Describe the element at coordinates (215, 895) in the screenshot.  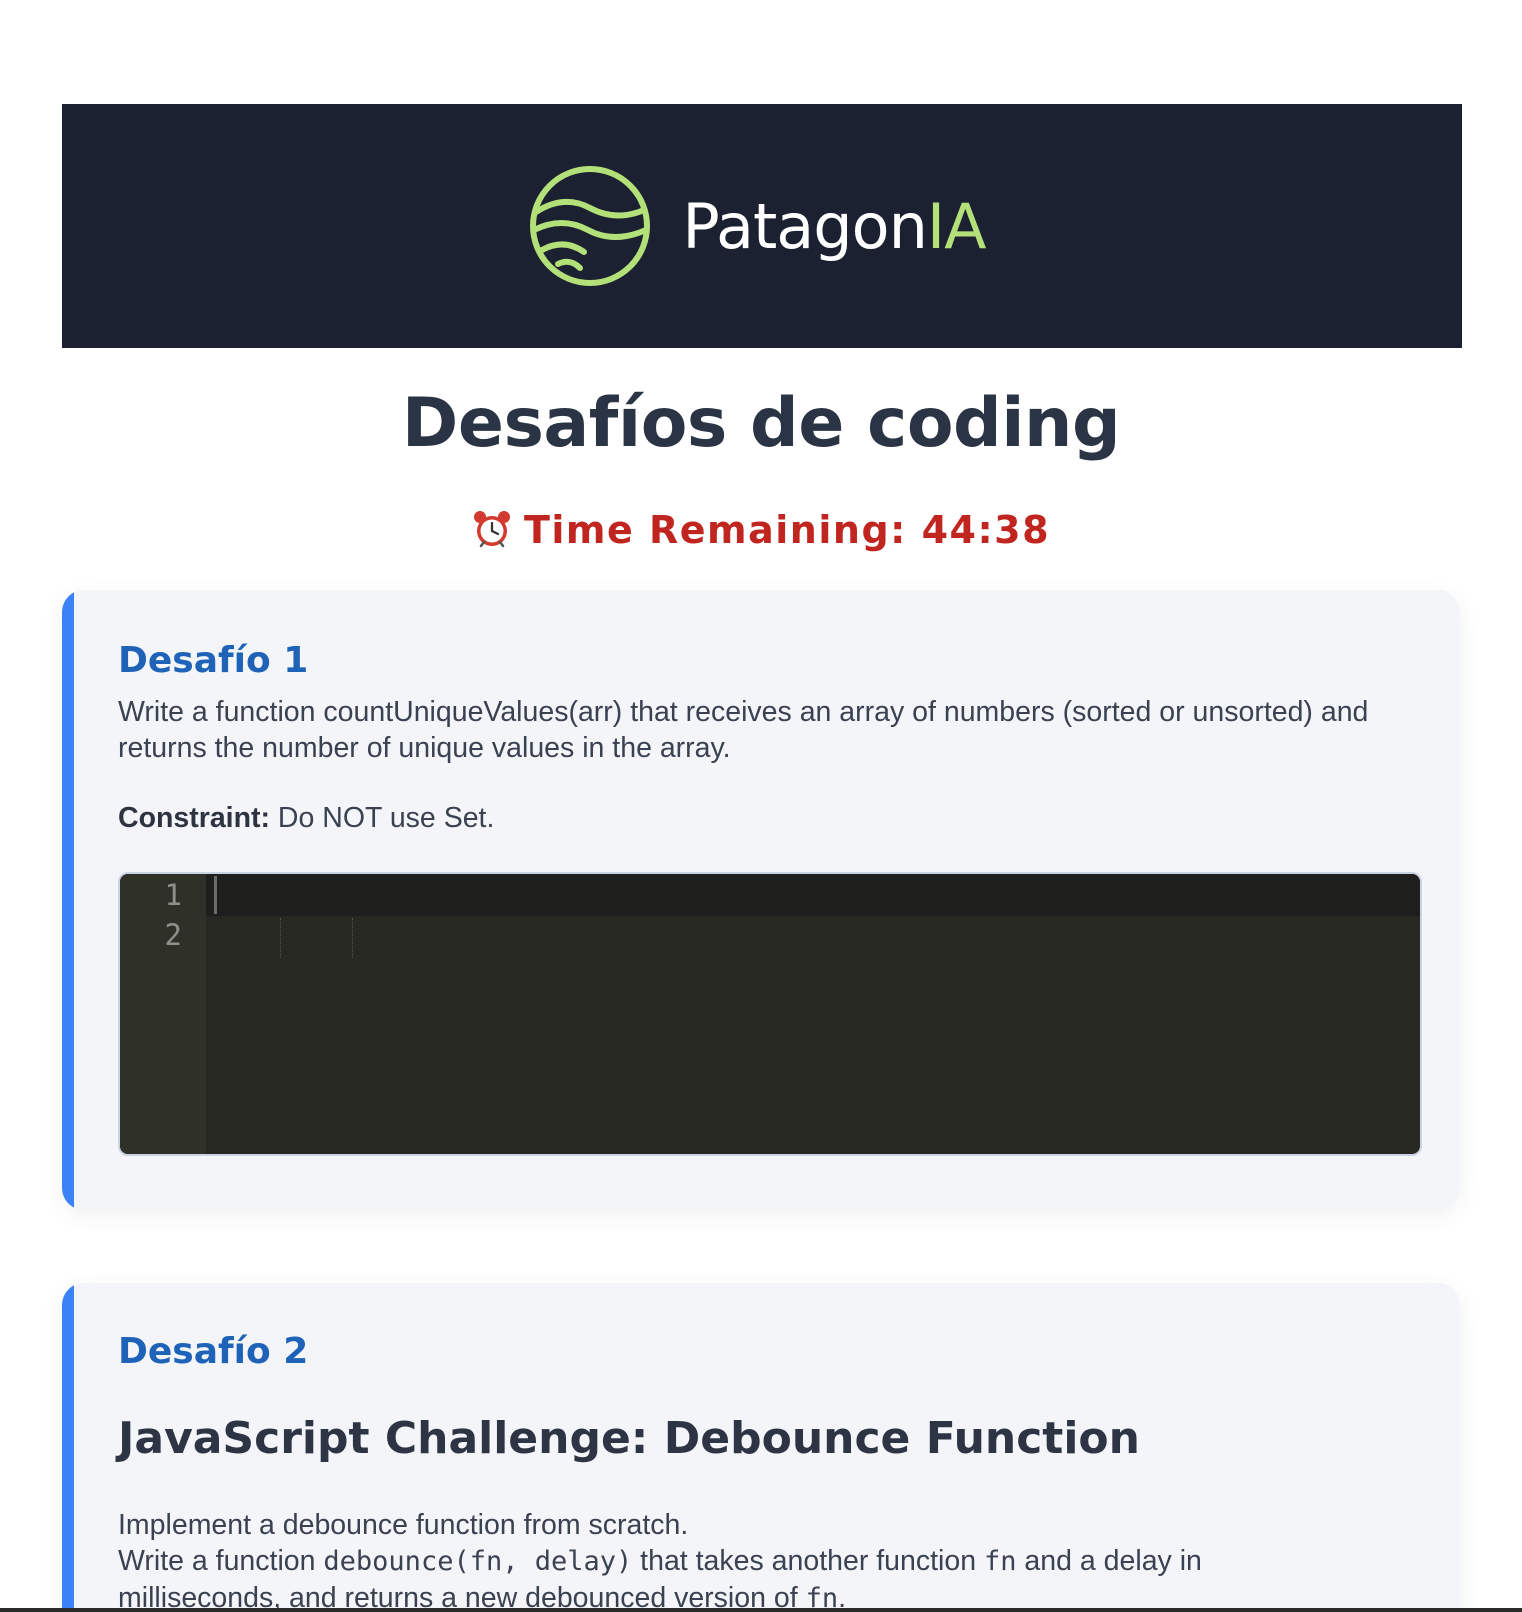
I see `text-cursor` at that location.